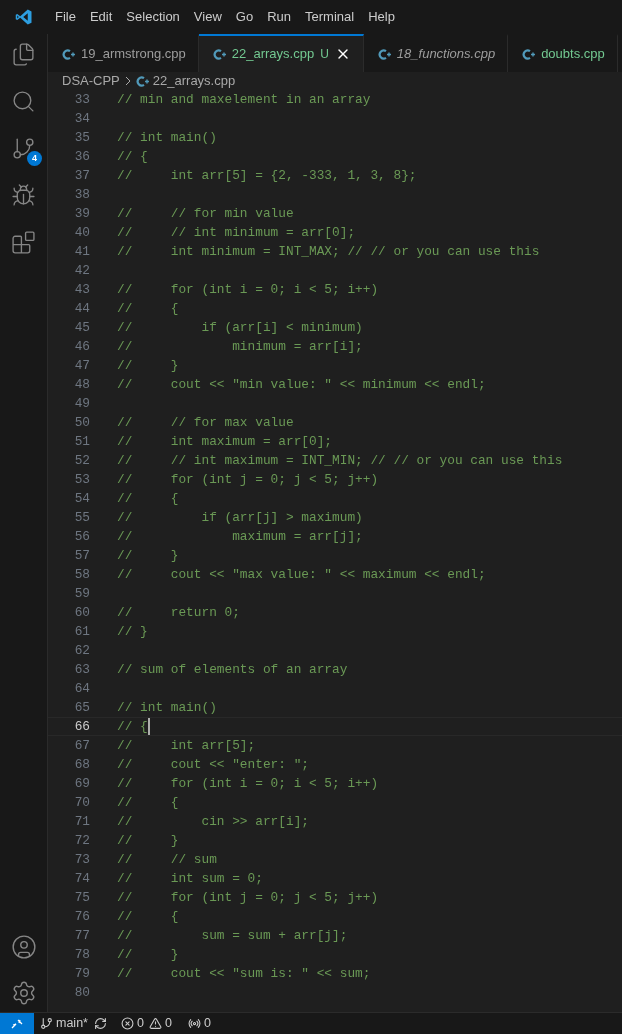  I want to click on code-line: // int main(), so click(167, 137).